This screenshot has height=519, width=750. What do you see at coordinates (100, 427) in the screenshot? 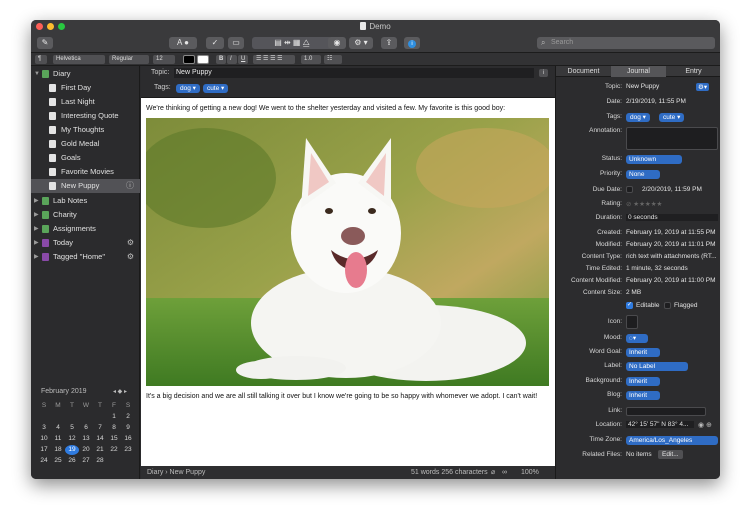
I see `calendar-day: 7` at bounding box center [100, 427].